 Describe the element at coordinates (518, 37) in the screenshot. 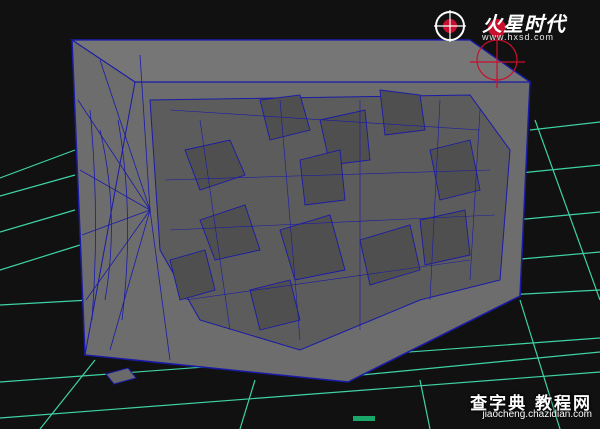

I see `logo-url: www.hxsd.com` at that location.